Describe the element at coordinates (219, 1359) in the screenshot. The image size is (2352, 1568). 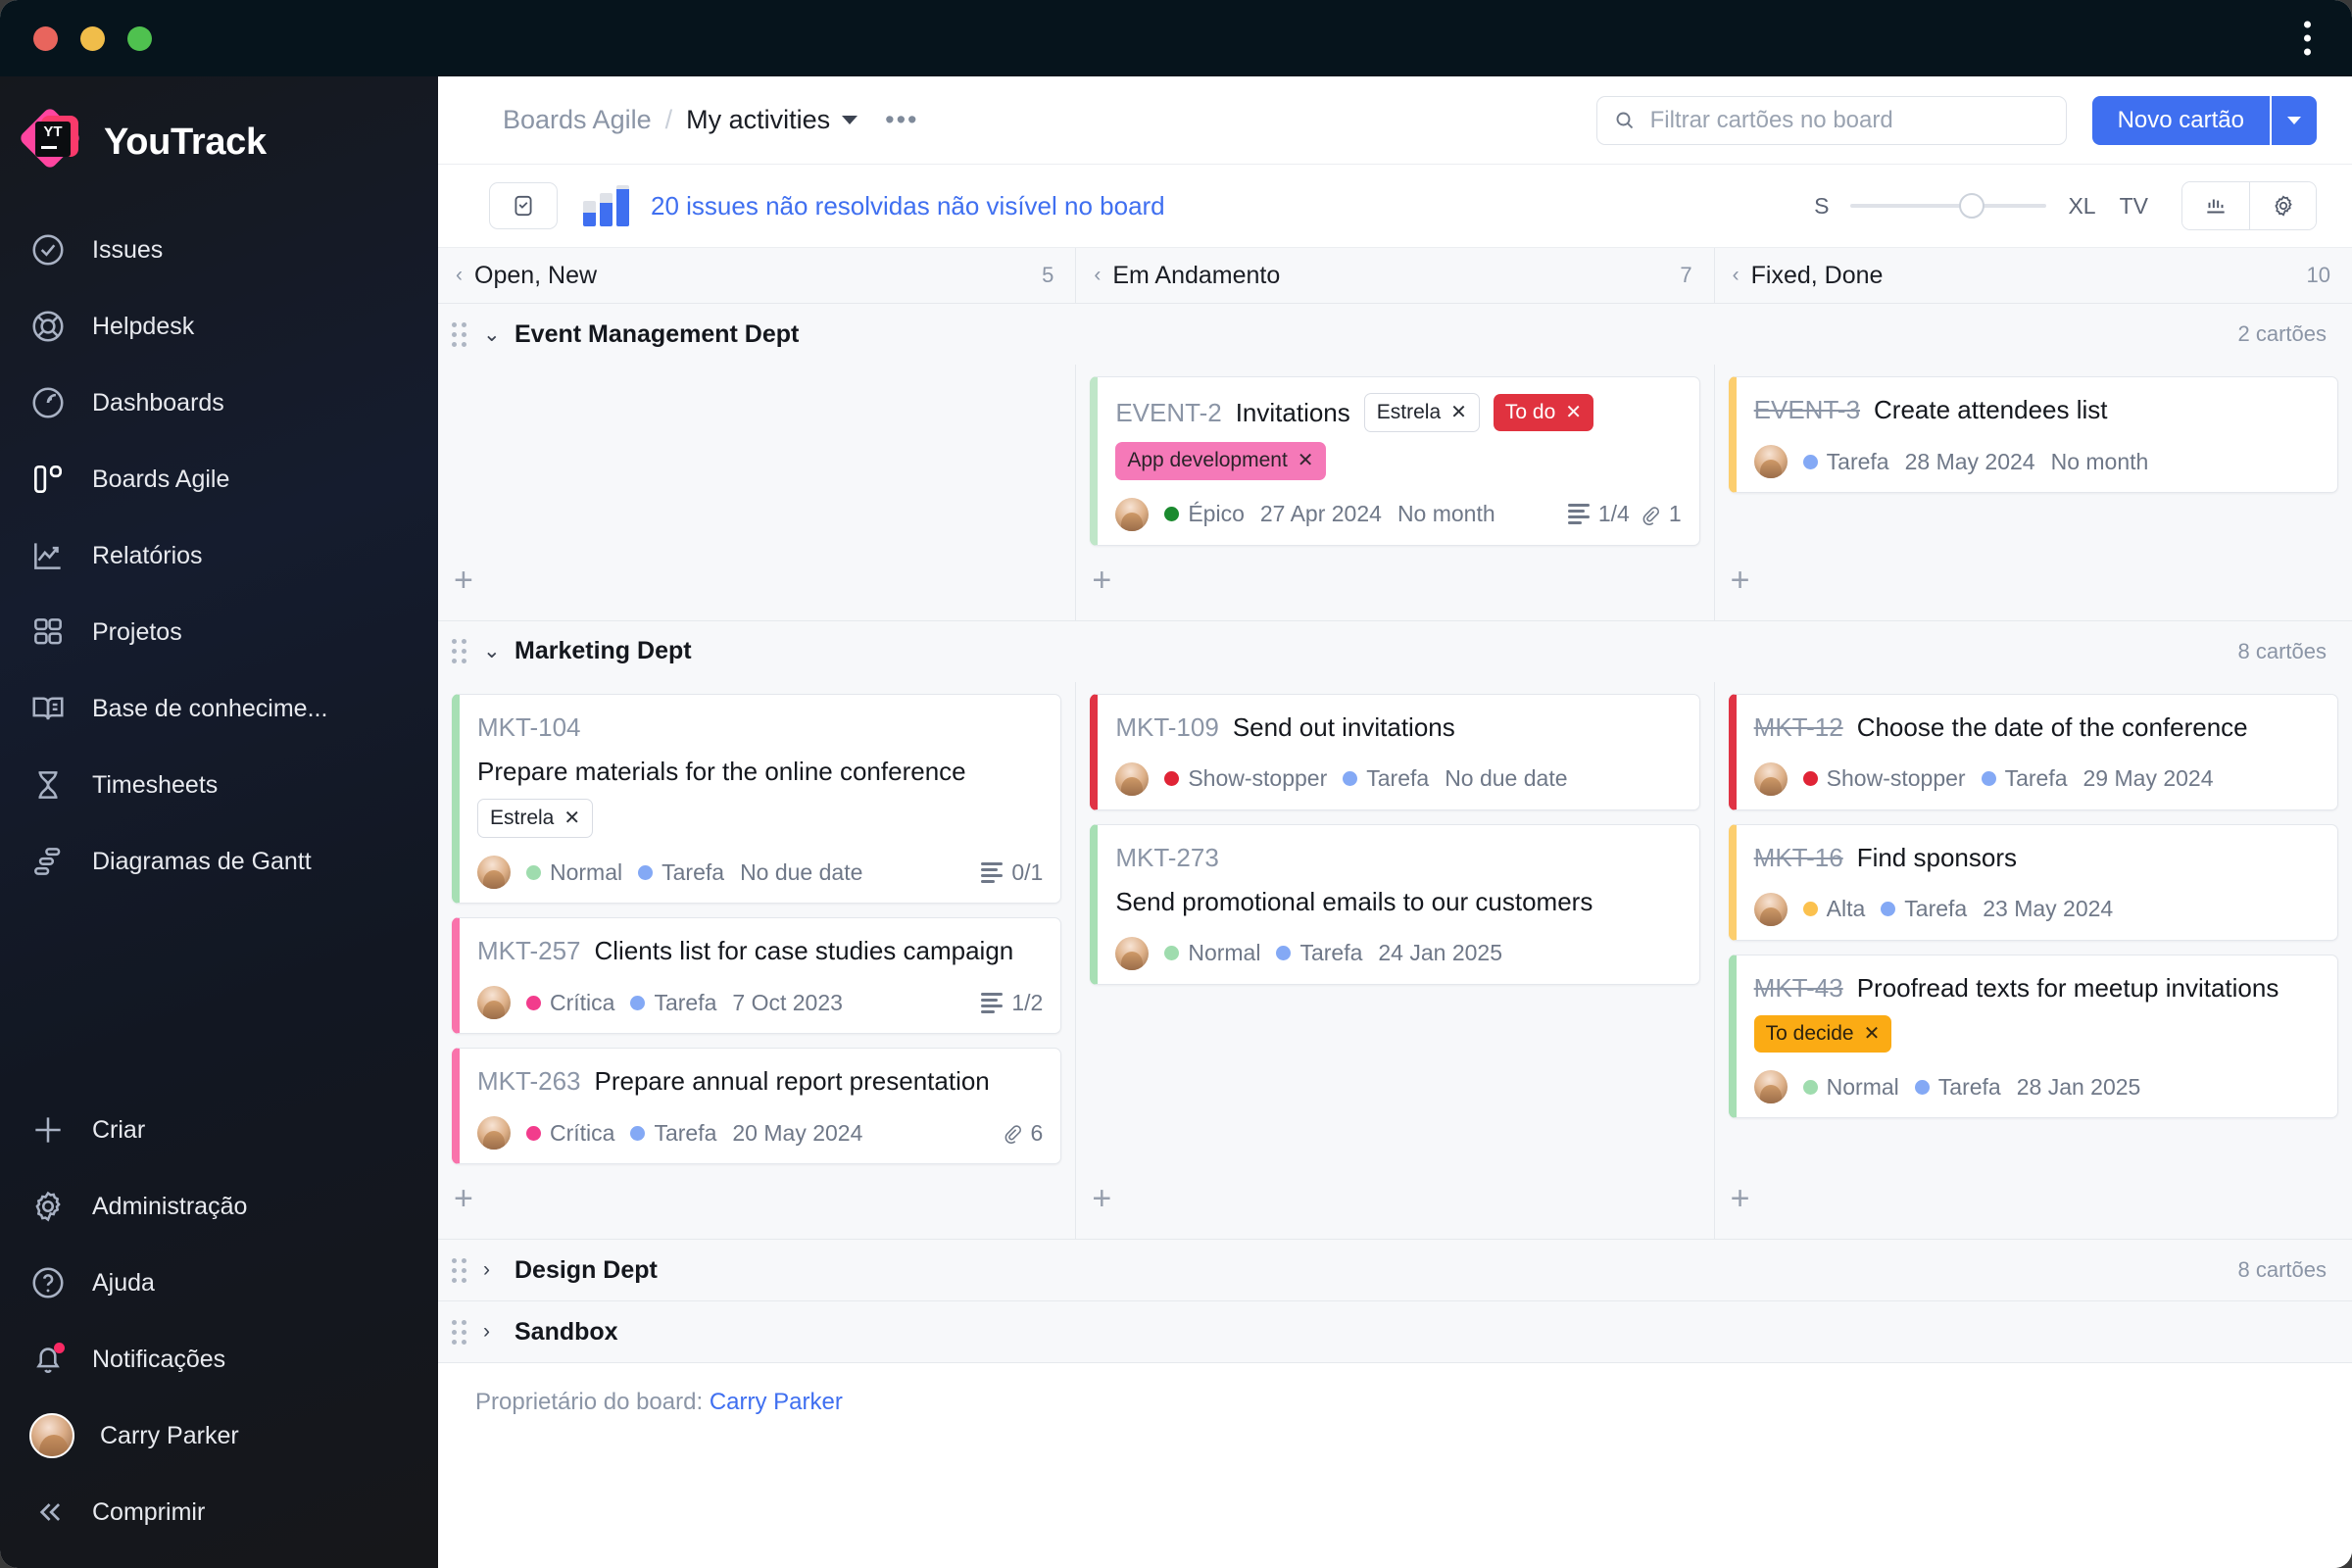
I see `sidebar-item-notificacoes: Notificações` at that location.